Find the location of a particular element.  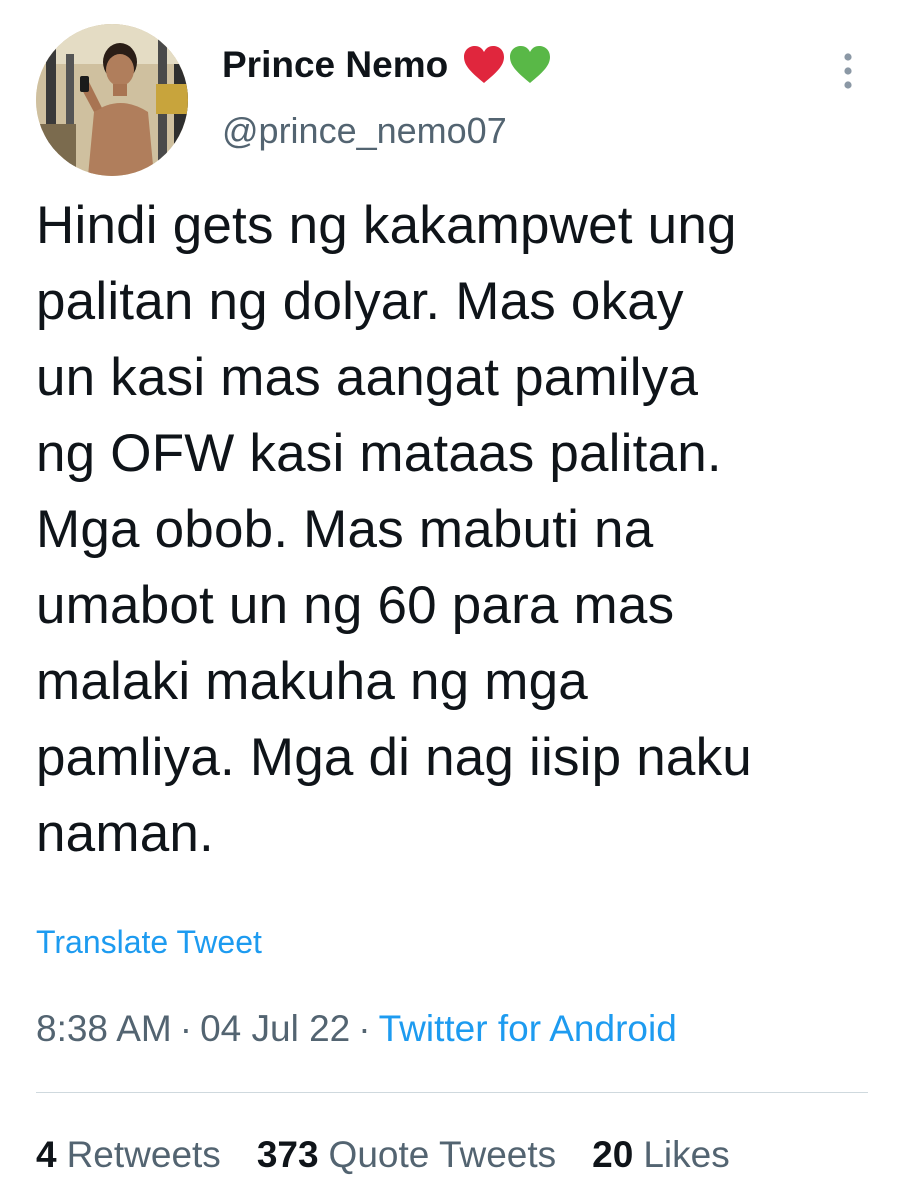

retweets-count: 4 is located at coordinates (46, 1154).